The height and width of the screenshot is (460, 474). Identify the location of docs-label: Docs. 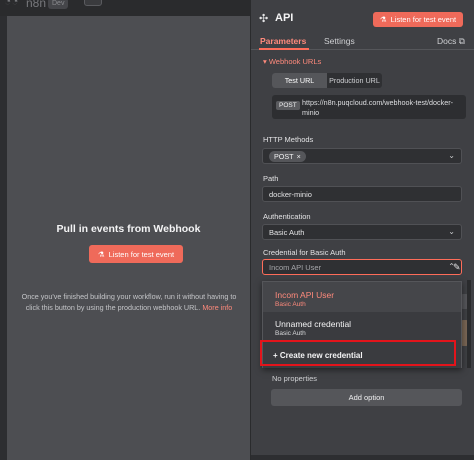
(447, 41).